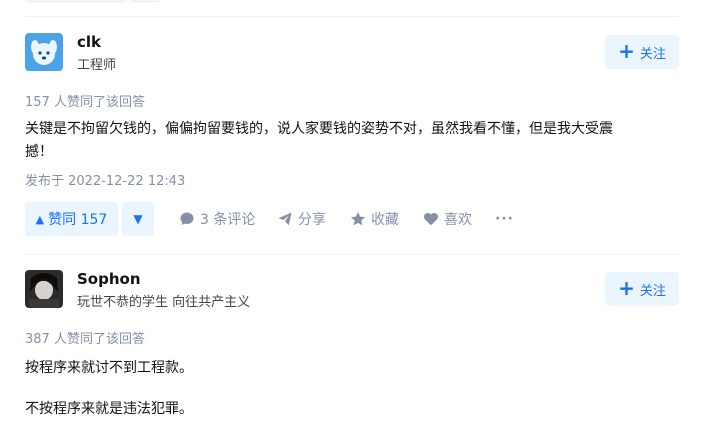  Describe the element at coordinates (85, 339) in the screenshot. I see `vote-count-text: 387 人赞同了该回答` at that location.